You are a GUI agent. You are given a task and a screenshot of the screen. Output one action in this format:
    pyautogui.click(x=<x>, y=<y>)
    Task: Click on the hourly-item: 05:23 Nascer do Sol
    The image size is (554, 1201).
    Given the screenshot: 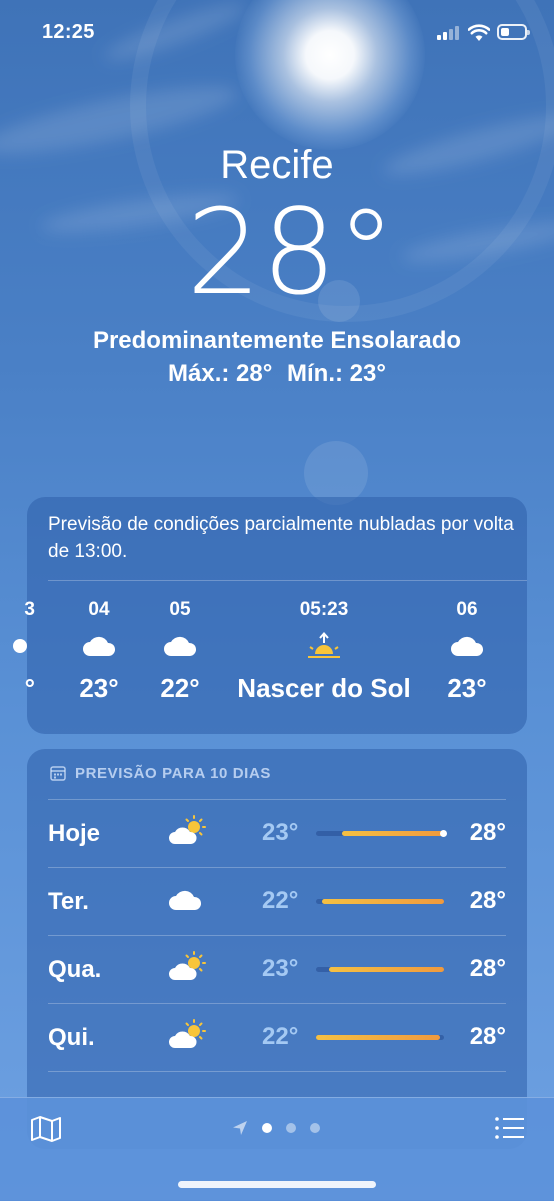 What is the action you would take?
    pyautogui.click(x=324, y=651)
    